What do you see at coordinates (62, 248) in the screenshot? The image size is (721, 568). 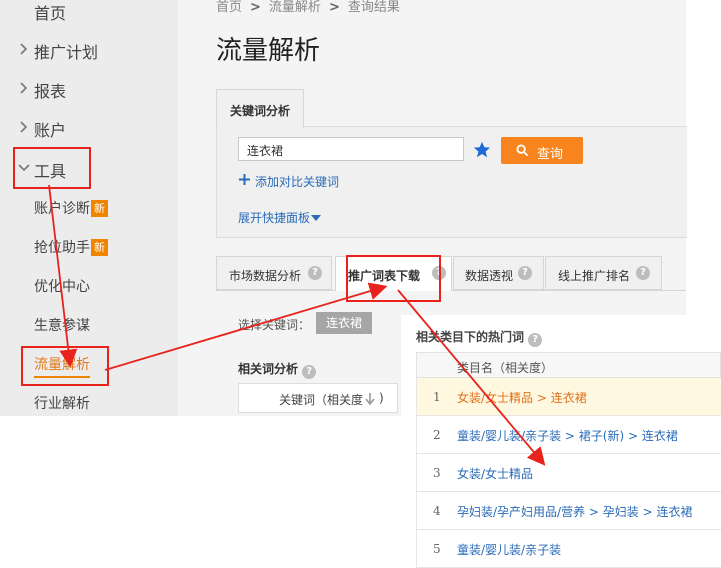 I see `sidebar-subitem-label: 抢位助手` at bounding box center [62, 248].